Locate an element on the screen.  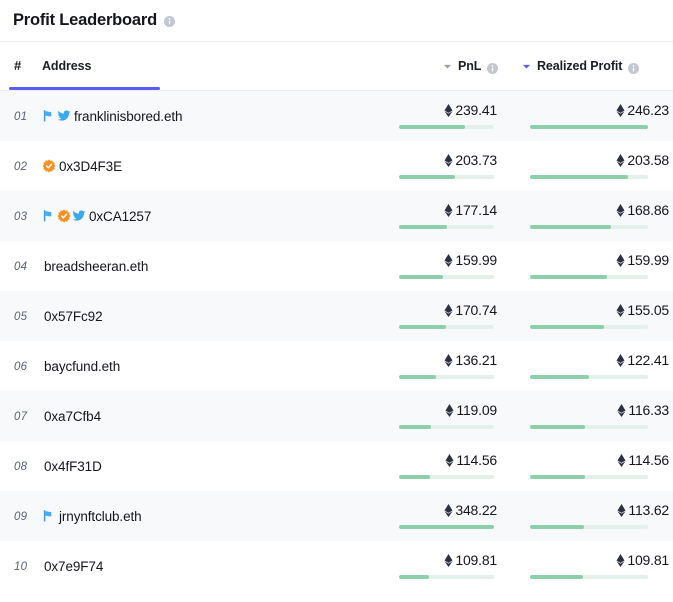
address-label: 0x3D4F3E is located at coordinates (90, 166).